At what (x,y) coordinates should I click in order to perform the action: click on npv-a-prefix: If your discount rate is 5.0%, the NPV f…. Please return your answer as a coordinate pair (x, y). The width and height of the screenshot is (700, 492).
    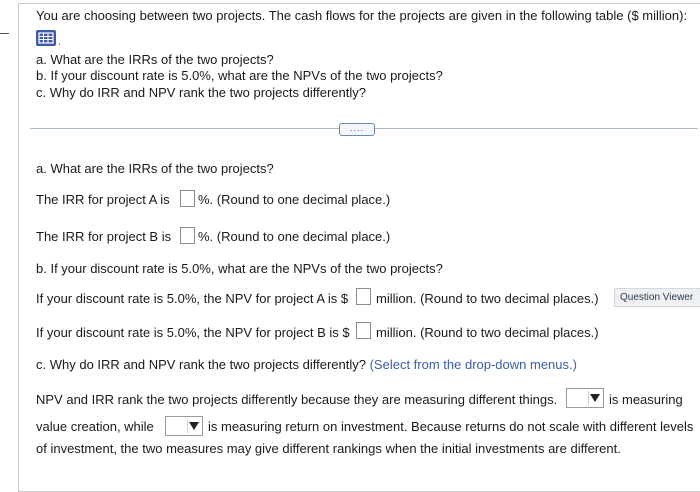
    Looking at the image, I should click on (192, 298).